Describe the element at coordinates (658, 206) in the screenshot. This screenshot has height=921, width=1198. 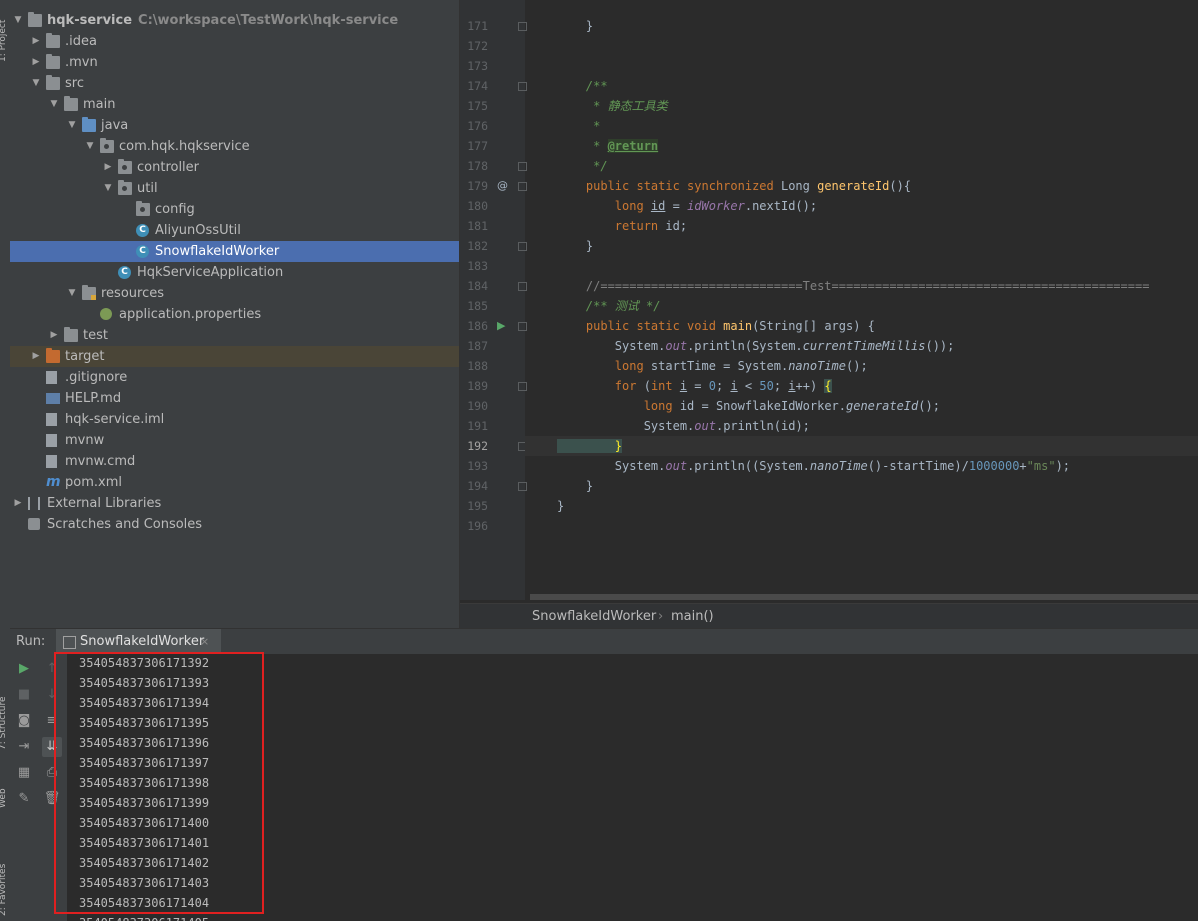
I see `code-token: id` at that location.